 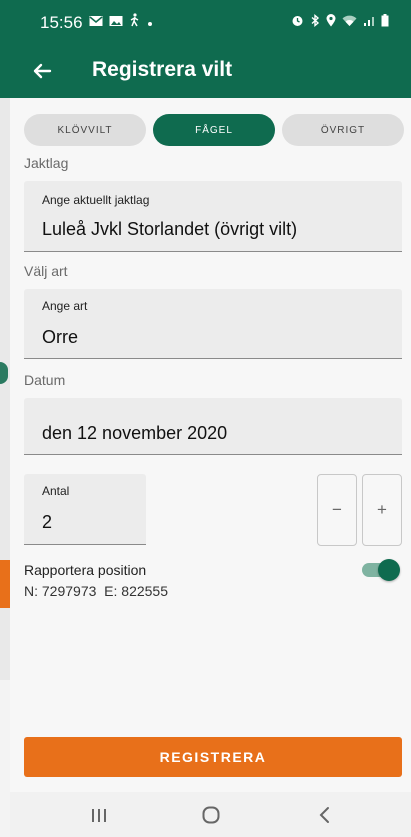 I want to click on recent-apps-icon, so click(x=99, y=820).